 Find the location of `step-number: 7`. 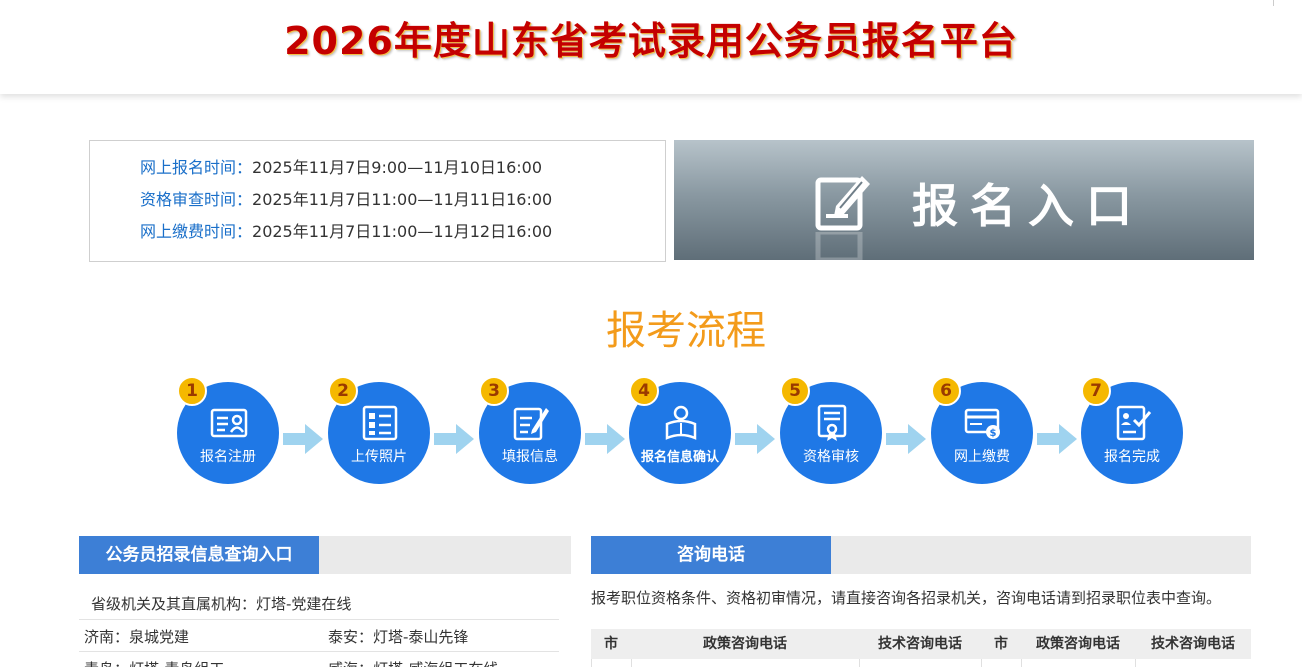

step-number: 7 is located at coordinates (1096, 391).